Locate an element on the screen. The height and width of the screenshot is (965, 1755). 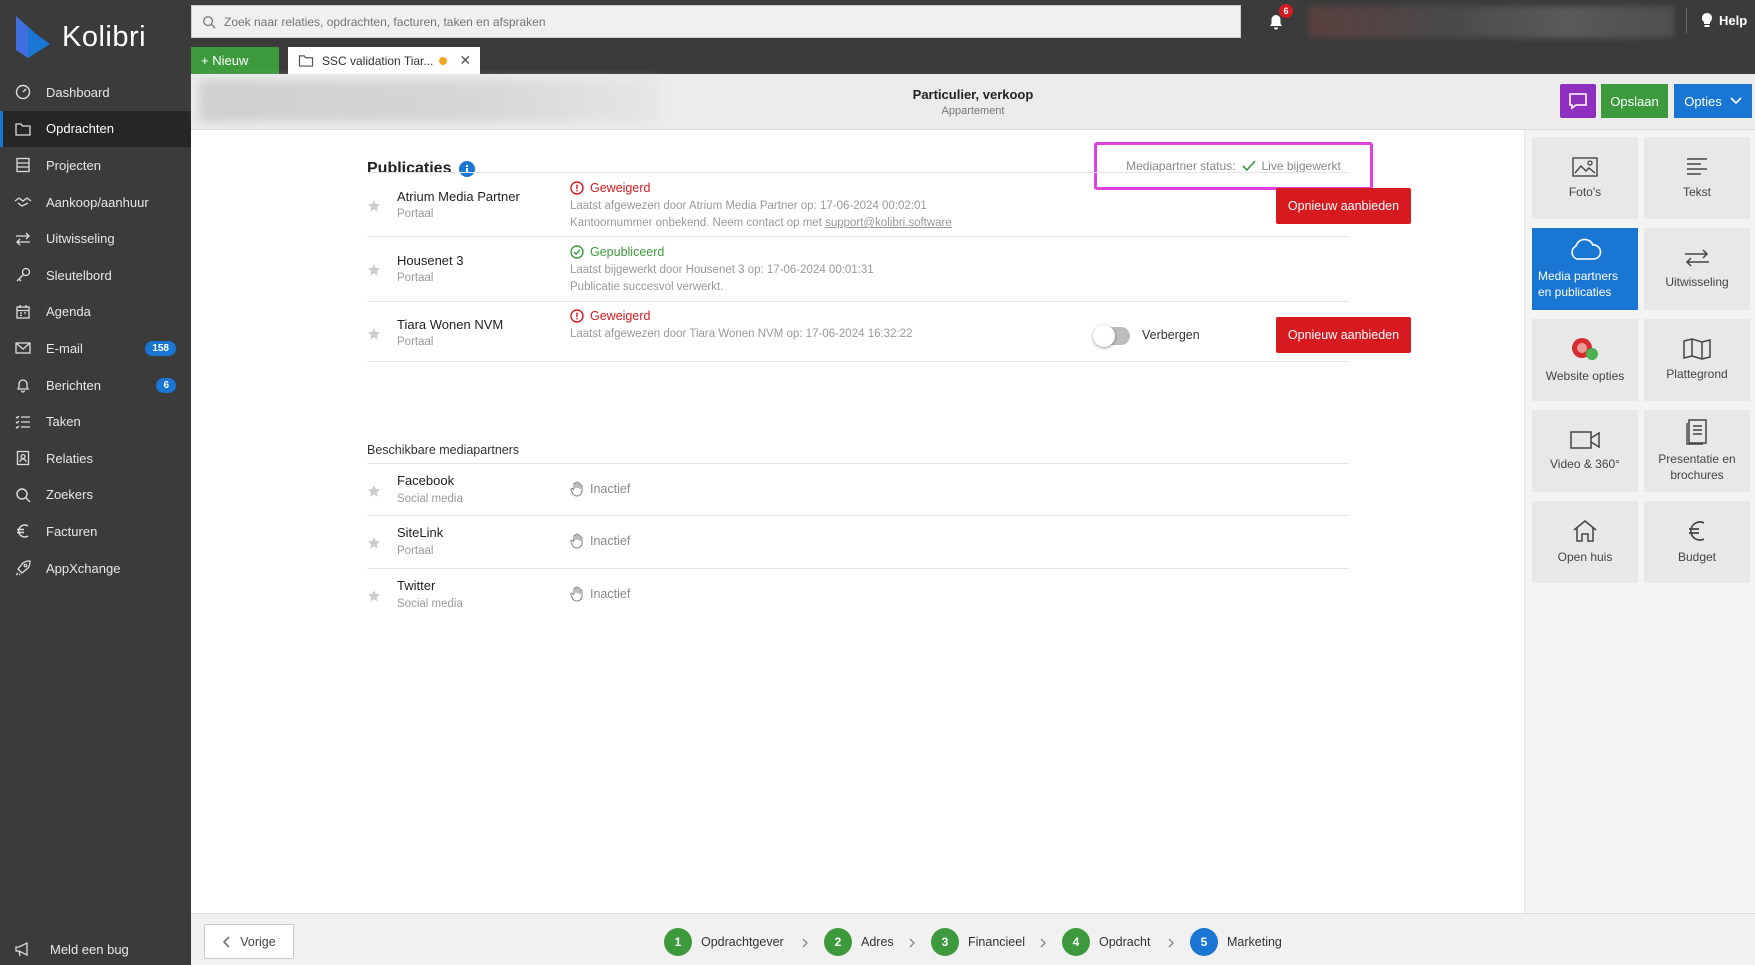
chat-button is located at coordinates (1578, 101).